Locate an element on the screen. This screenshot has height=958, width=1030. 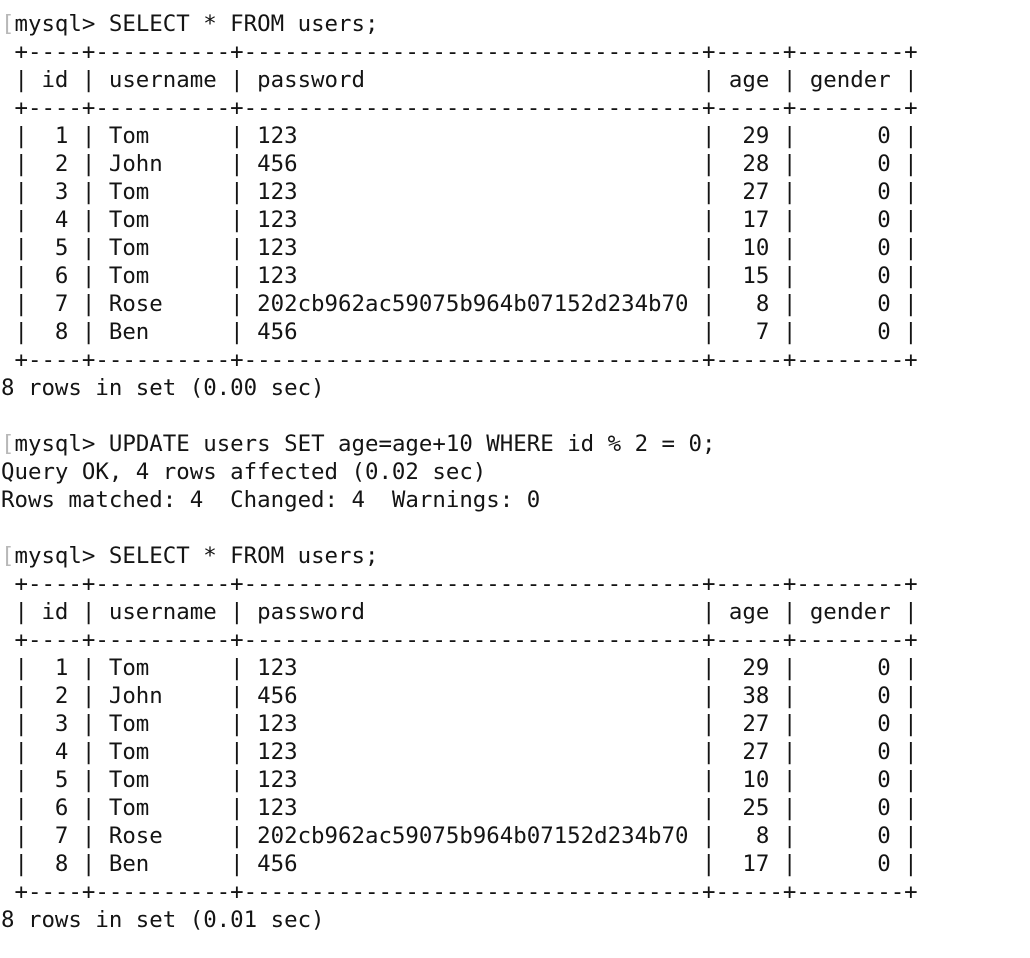
table-0-row-5: | 6 | Tom | 123 | 15 | 0 | is located at coordinates (459, 276).